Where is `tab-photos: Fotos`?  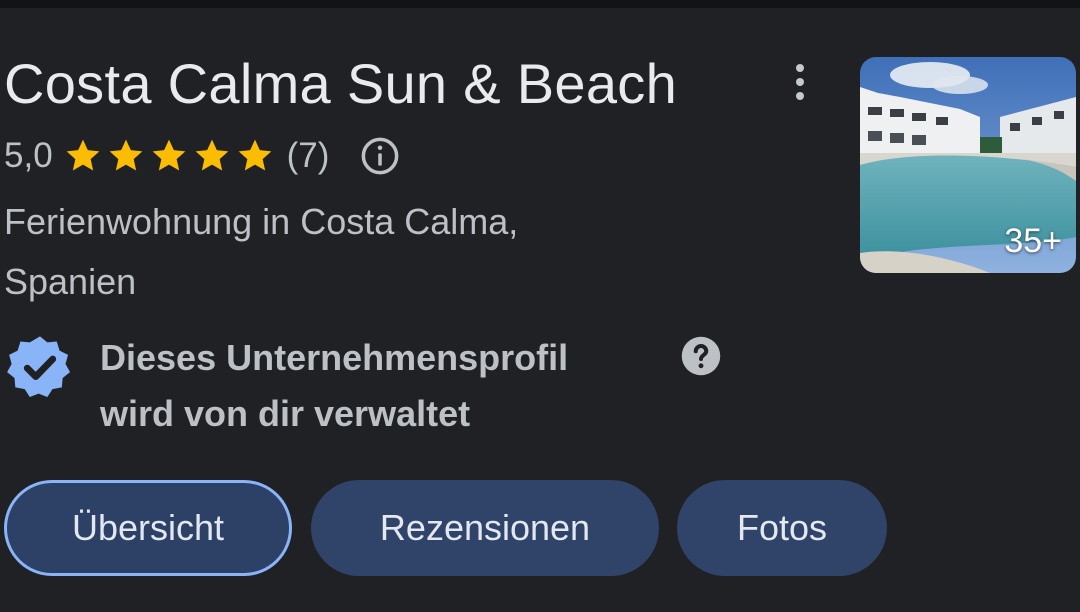
tab-photos: Fotos is located at coordinates (782, 528).